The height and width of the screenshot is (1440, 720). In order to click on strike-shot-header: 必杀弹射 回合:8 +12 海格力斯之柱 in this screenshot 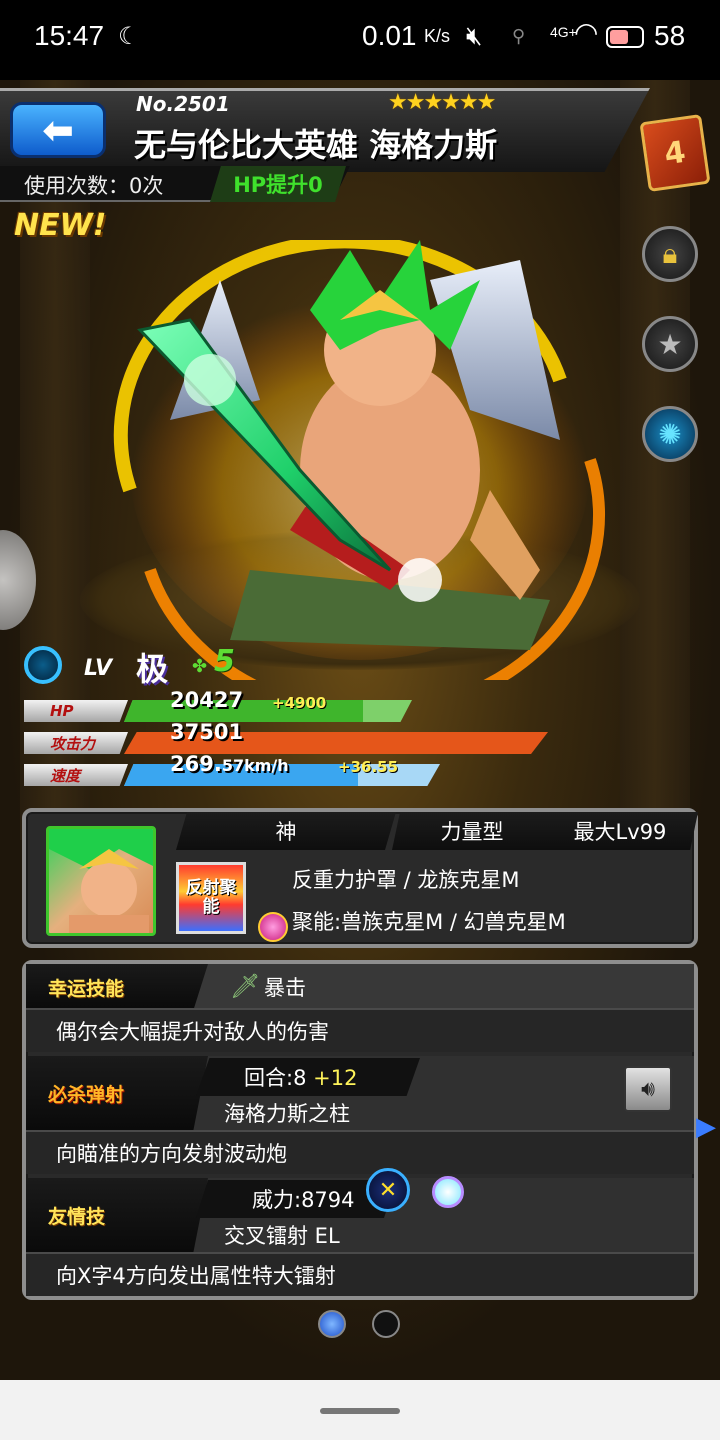, I will do `click(360, 1093)`.